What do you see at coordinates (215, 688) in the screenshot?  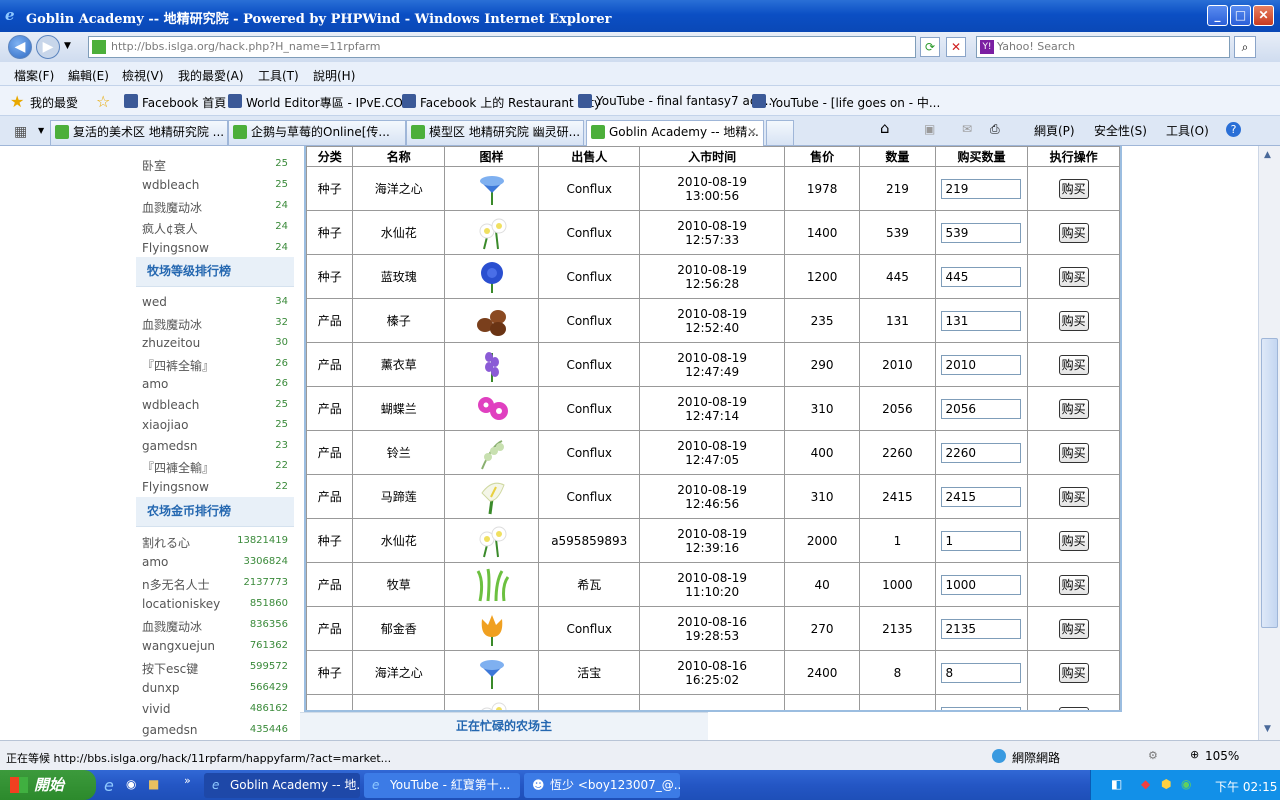 I see `sidebar-row: dunxp 566429` at bounding box center [215, 688].